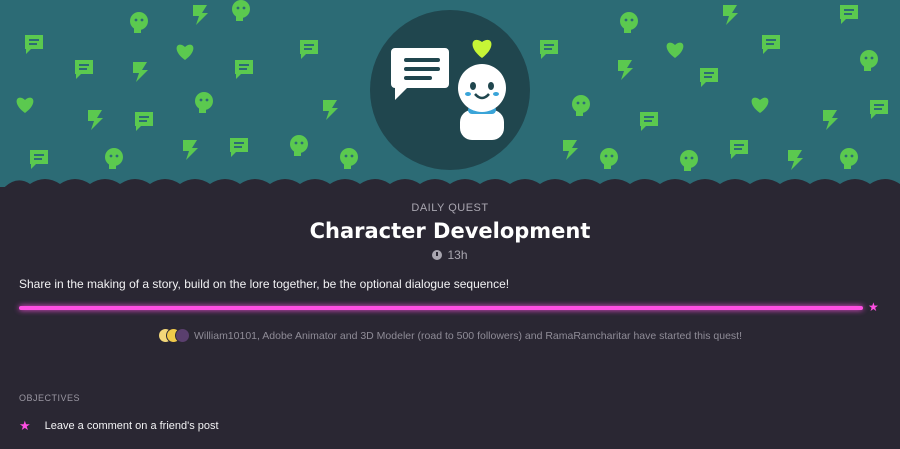 Image resolution: width=900 pixels, height=449 pixels. I want to click on quest-timer: 13h, so click(450, 255).